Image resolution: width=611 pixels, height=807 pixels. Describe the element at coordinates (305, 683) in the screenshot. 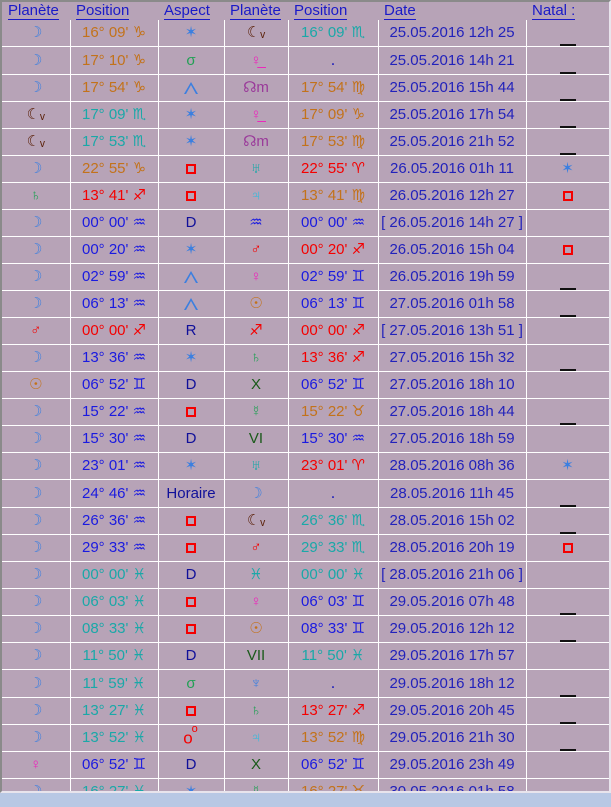

I see `table-row: ☽ 11° 59' ♓ σ ♆. 29.05.2016 18h 12` at that location.